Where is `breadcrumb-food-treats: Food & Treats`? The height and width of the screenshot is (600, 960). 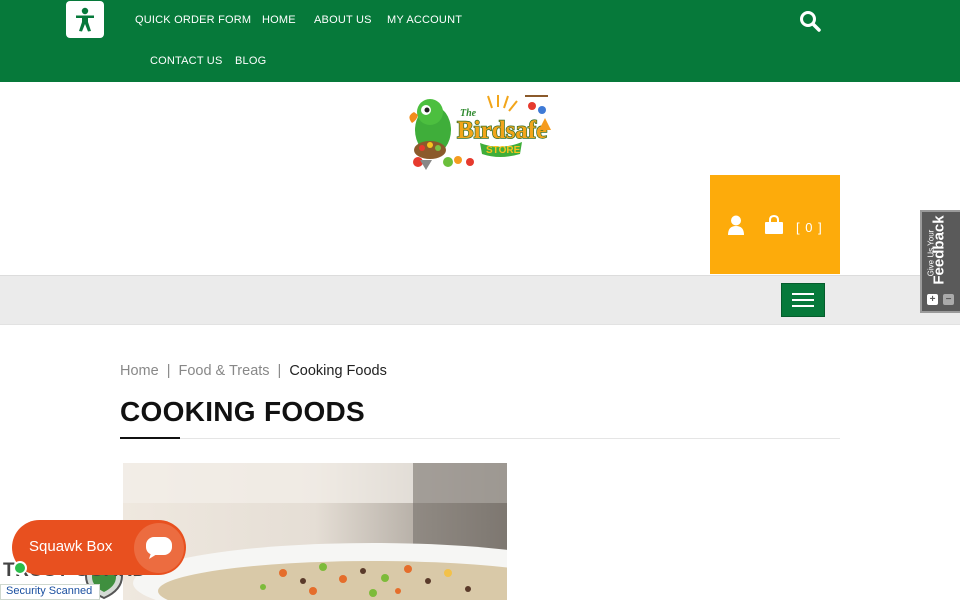
breadcrumb-food-treats: Food & Treats is located at coordinates (223, 371).